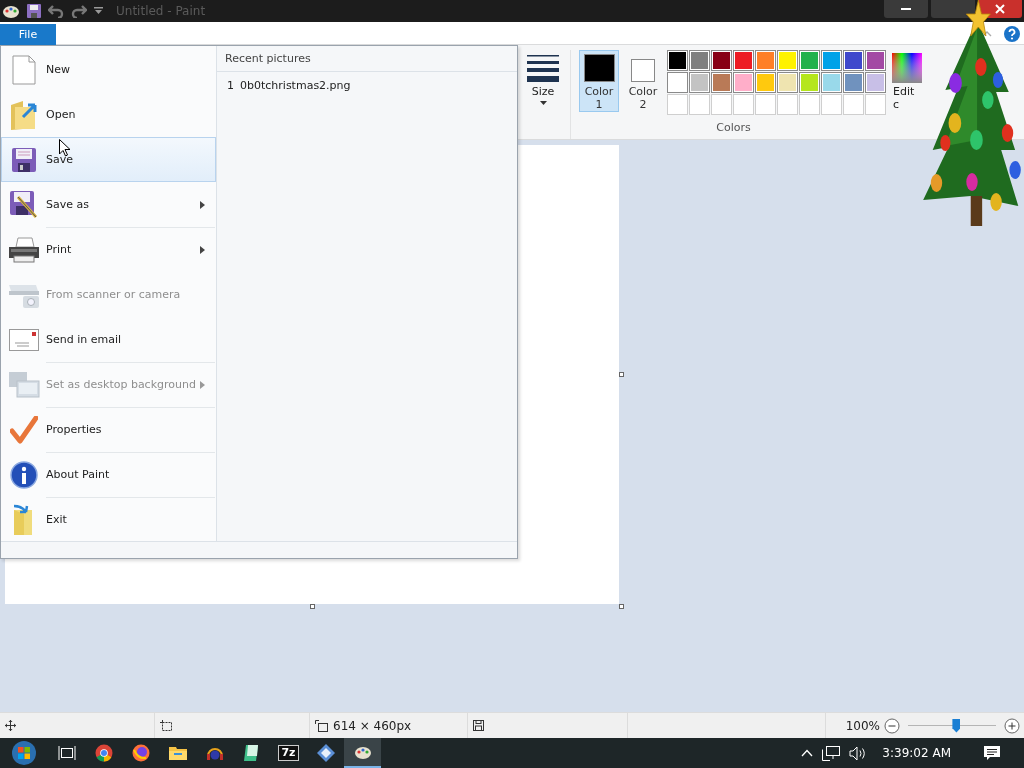  Describe the element at coordinates (24, 249) in the screenshot. I see `printer-icon` at that location.